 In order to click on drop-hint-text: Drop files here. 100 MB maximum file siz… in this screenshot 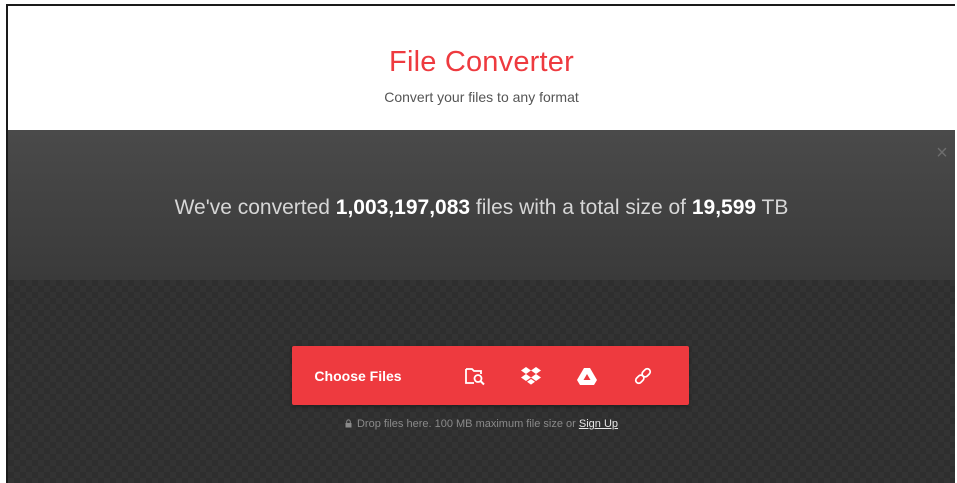, I will do `click(467, 424)`.